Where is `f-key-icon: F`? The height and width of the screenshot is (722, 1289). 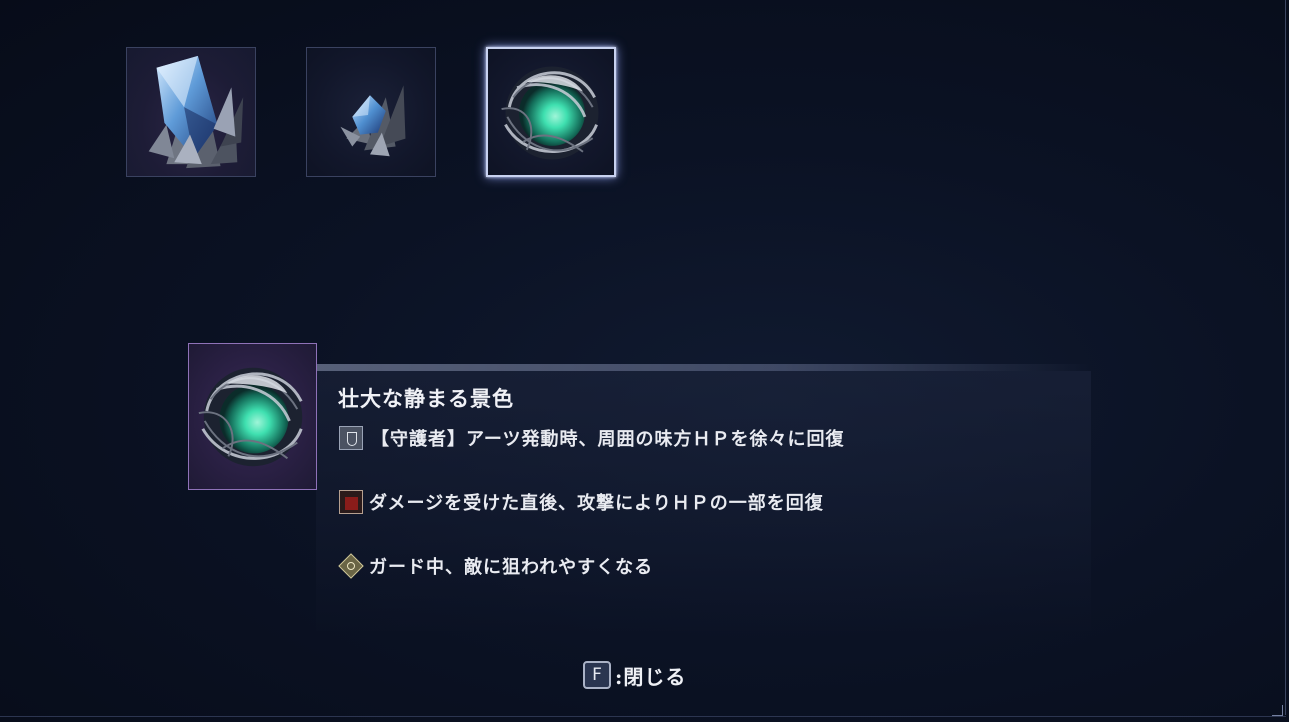
f-key-icon: F is located at coordinates (597, 675).